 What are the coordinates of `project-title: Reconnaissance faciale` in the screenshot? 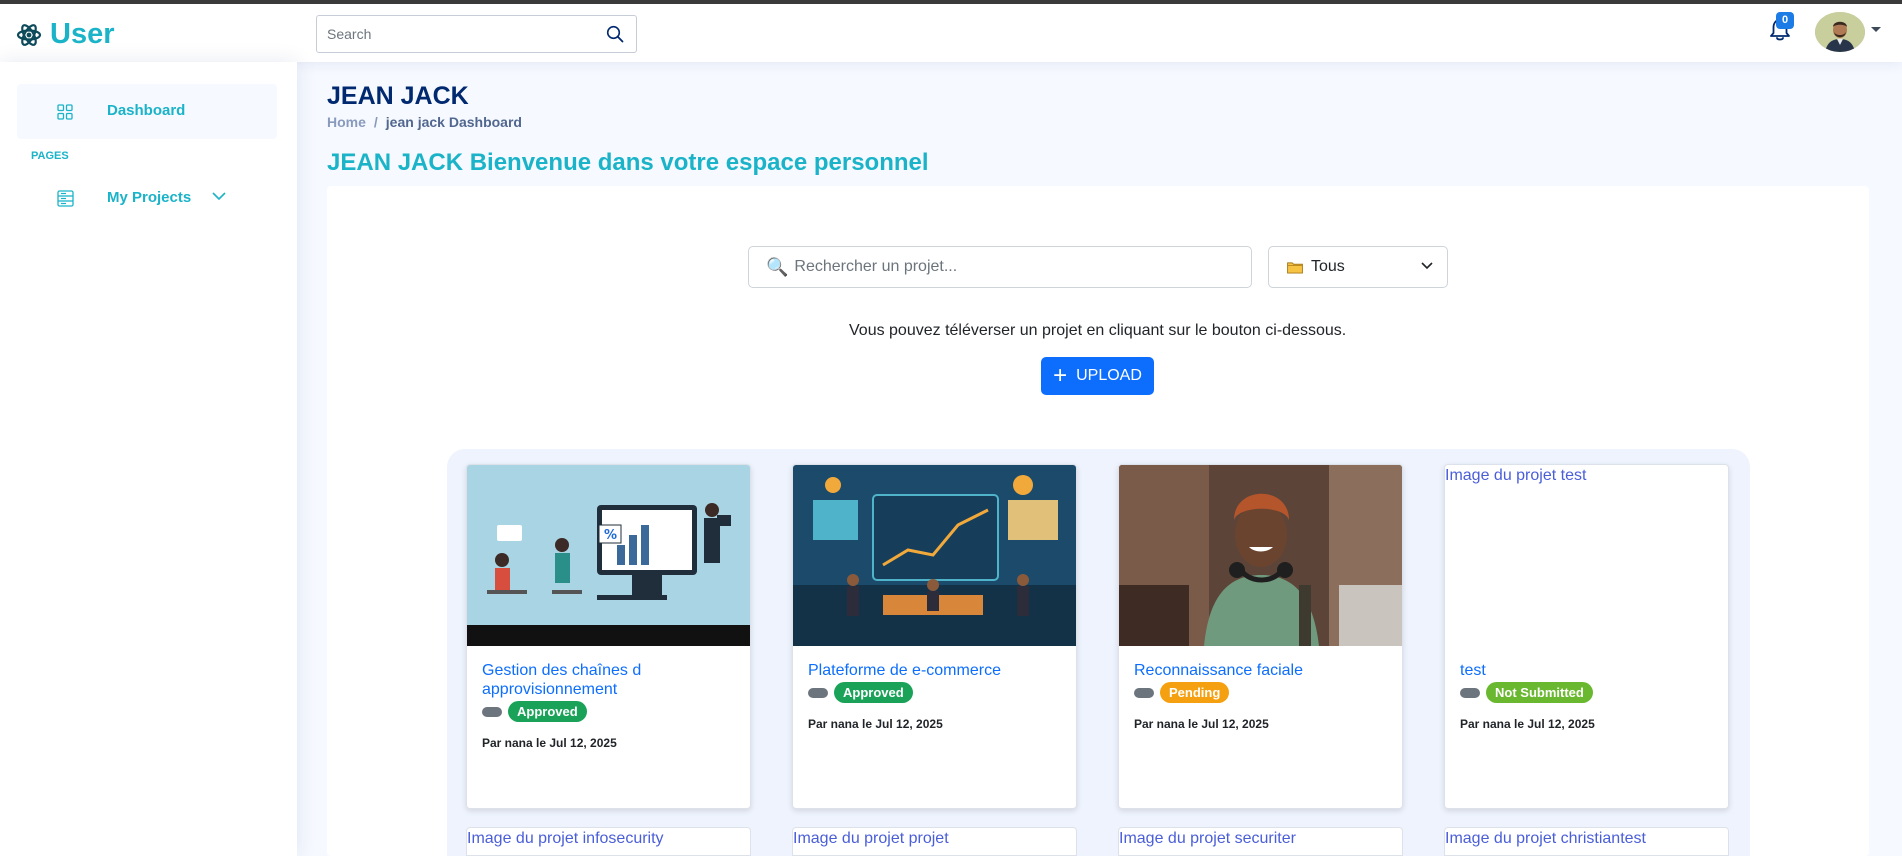 It's located at (1261, 670).